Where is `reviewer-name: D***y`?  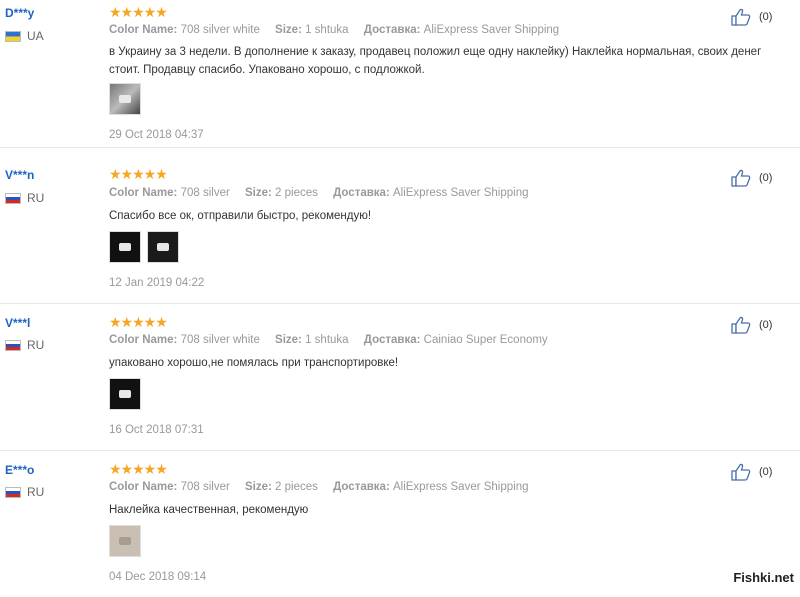 reviewer-name: D***y is located at coordinates (19, 13).